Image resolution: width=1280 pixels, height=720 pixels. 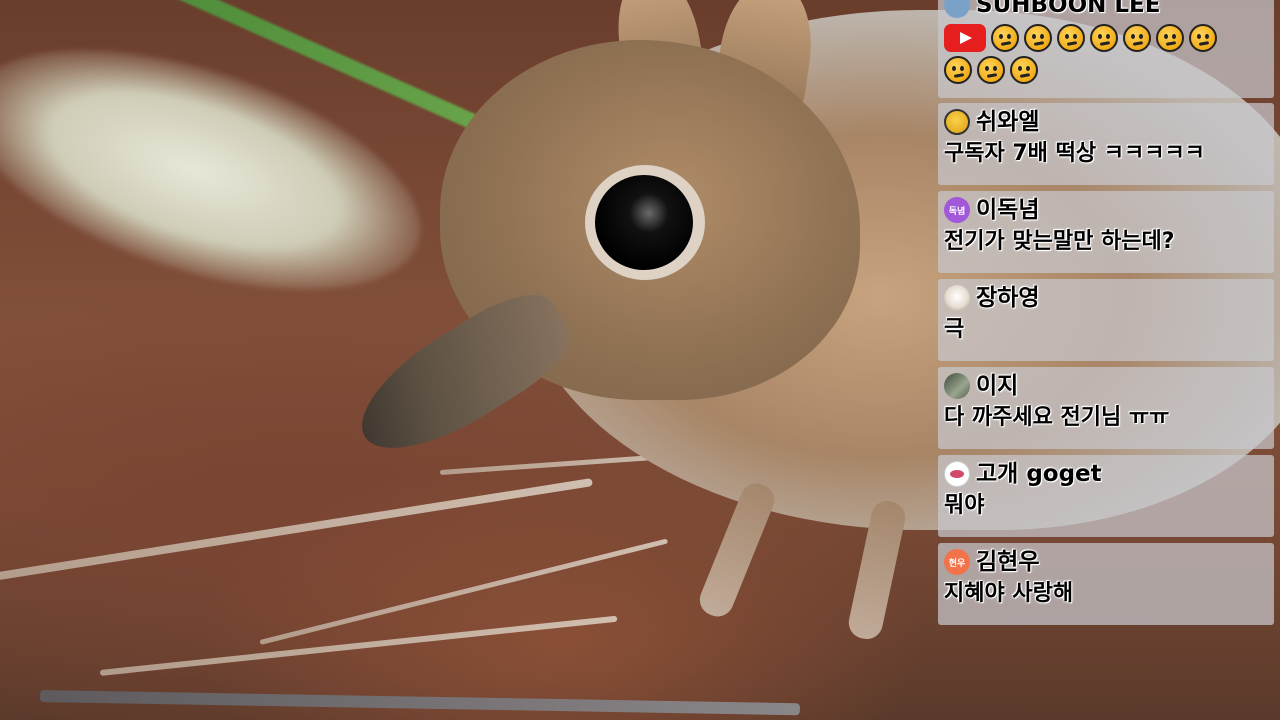 What do you see at coordinates (1106, 584) in the screenshot?
I see `chat-message: 현우 김현우 지혜야 사랑해` at bounding box center [1106, 584].